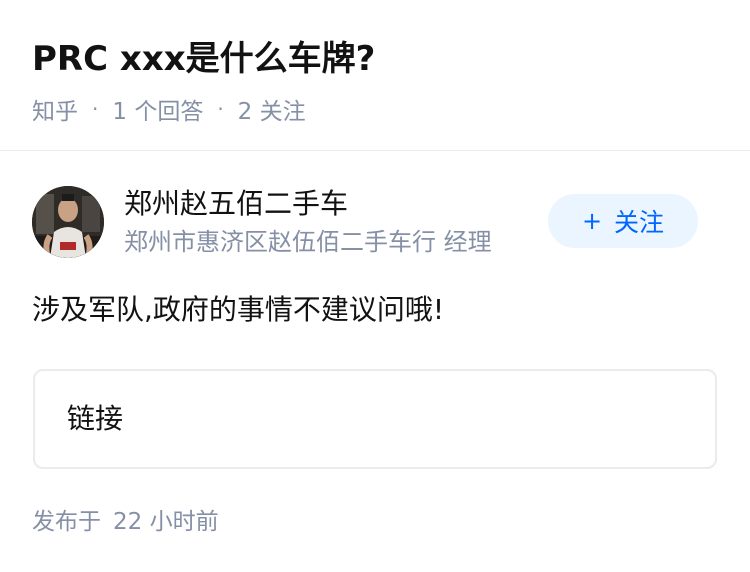 This screenshot has height=572, width=750. Describe the element at coordinates (375, 222) in the screenshot. I see `answer-author: 郑州赵五佰二手车 郑州市惠济区赵伍佰二手车行 经理 + 关注` at that location.